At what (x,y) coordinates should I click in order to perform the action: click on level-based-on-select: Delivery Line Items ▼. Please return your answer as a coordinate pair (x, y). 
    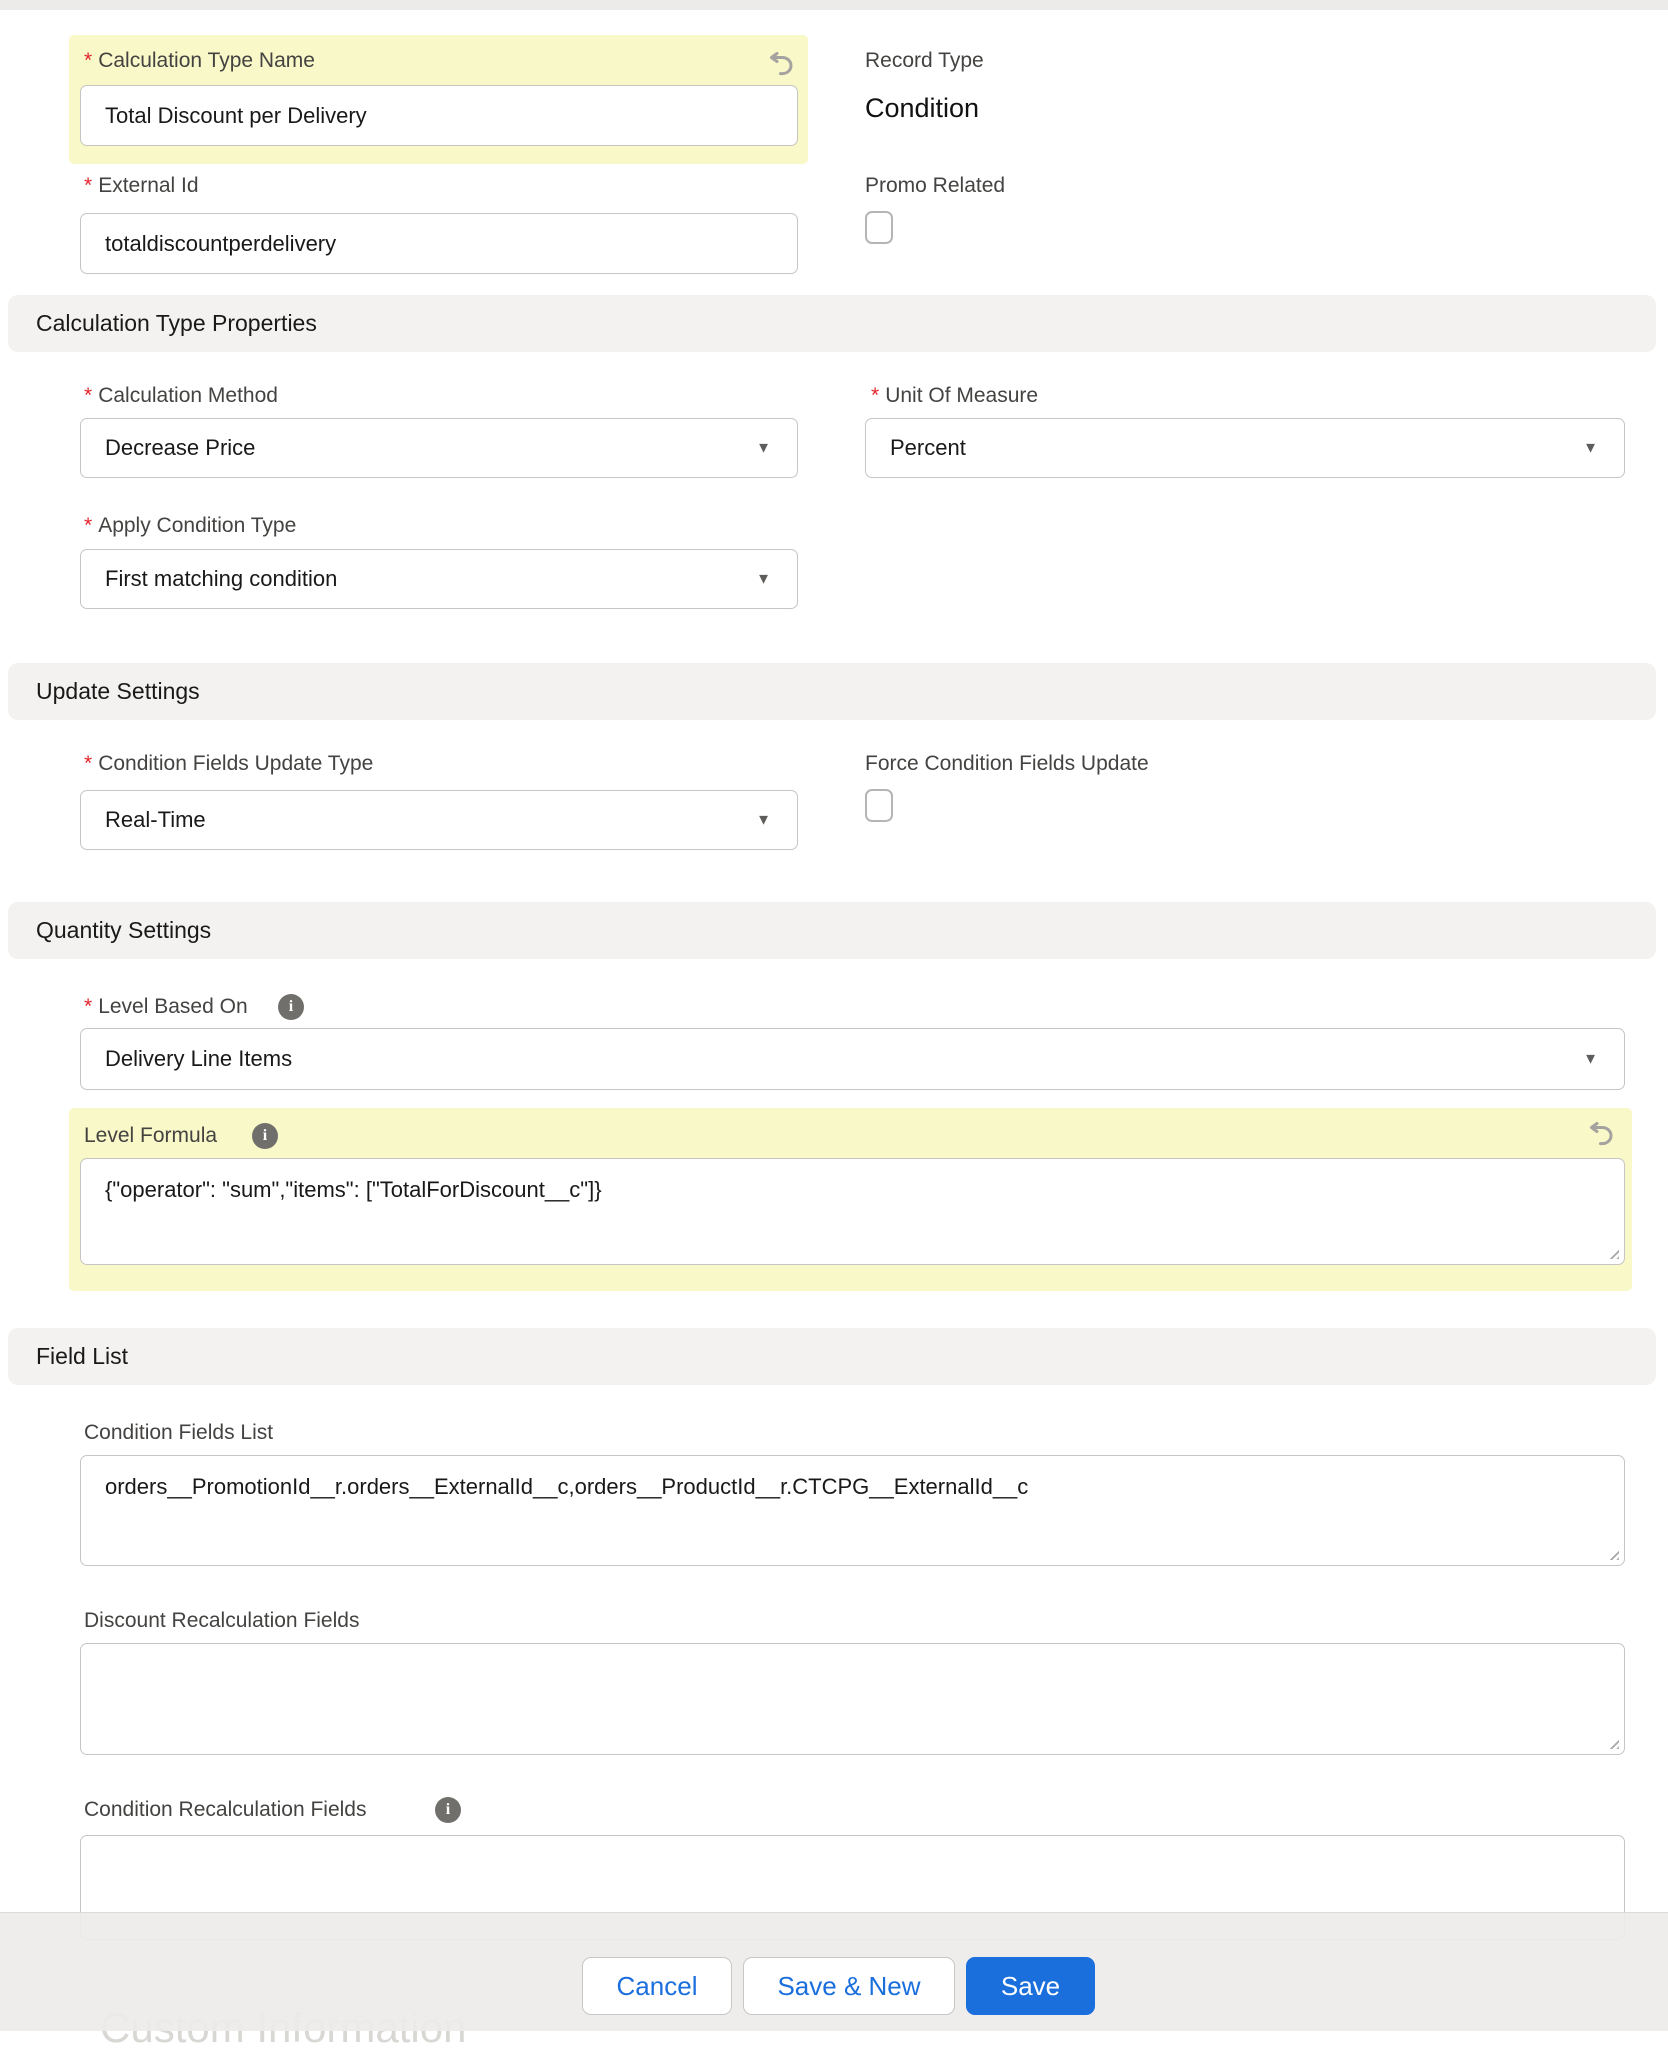
    Looking at the image, I should click on (852, 1059).